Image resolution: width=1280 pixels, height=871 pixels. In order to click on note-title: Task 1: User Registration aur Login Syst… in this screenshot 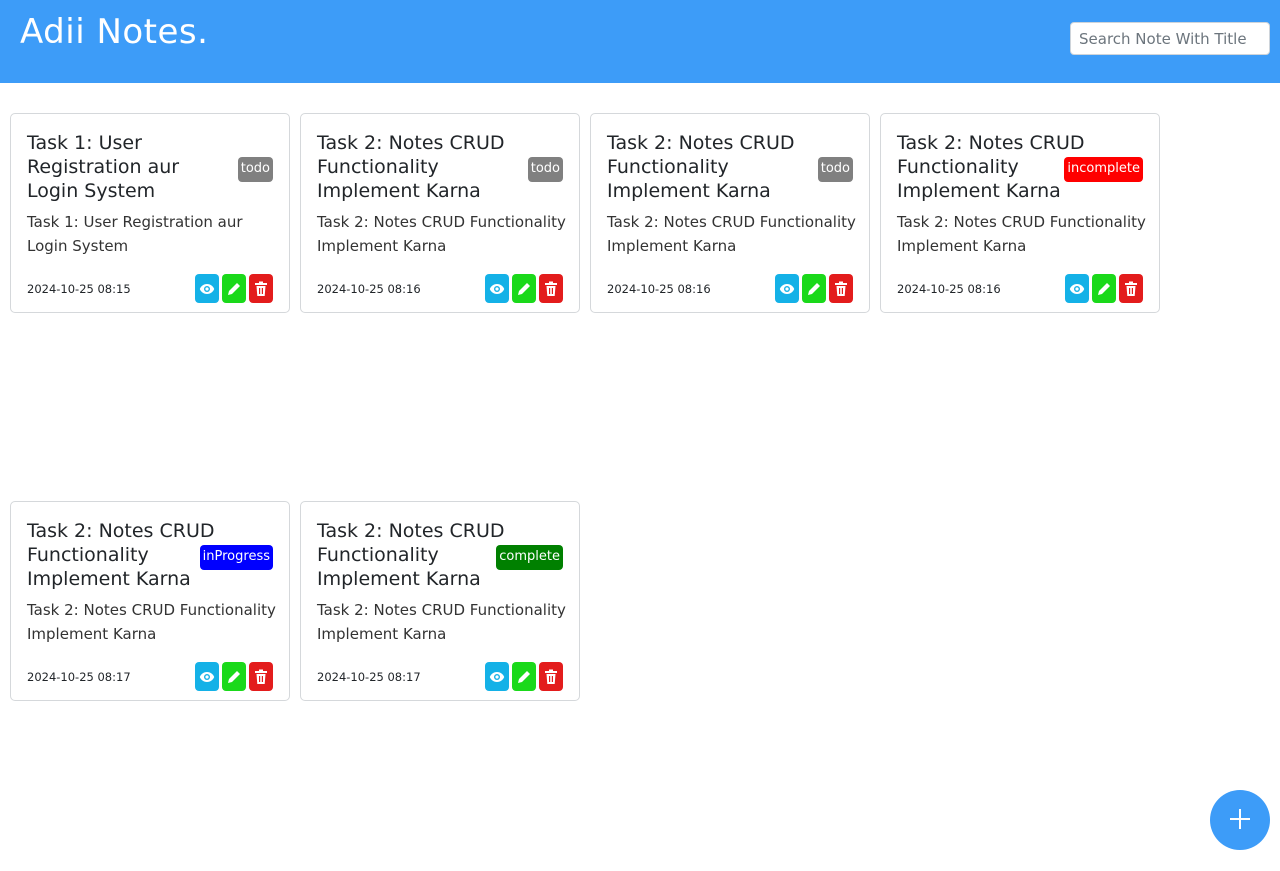, I will do `click(103, 167)`.